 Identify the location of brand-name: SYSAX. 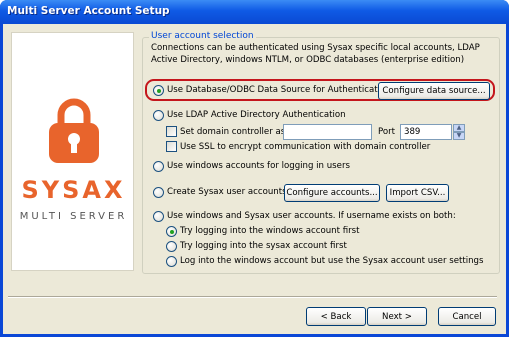
(73, 190).